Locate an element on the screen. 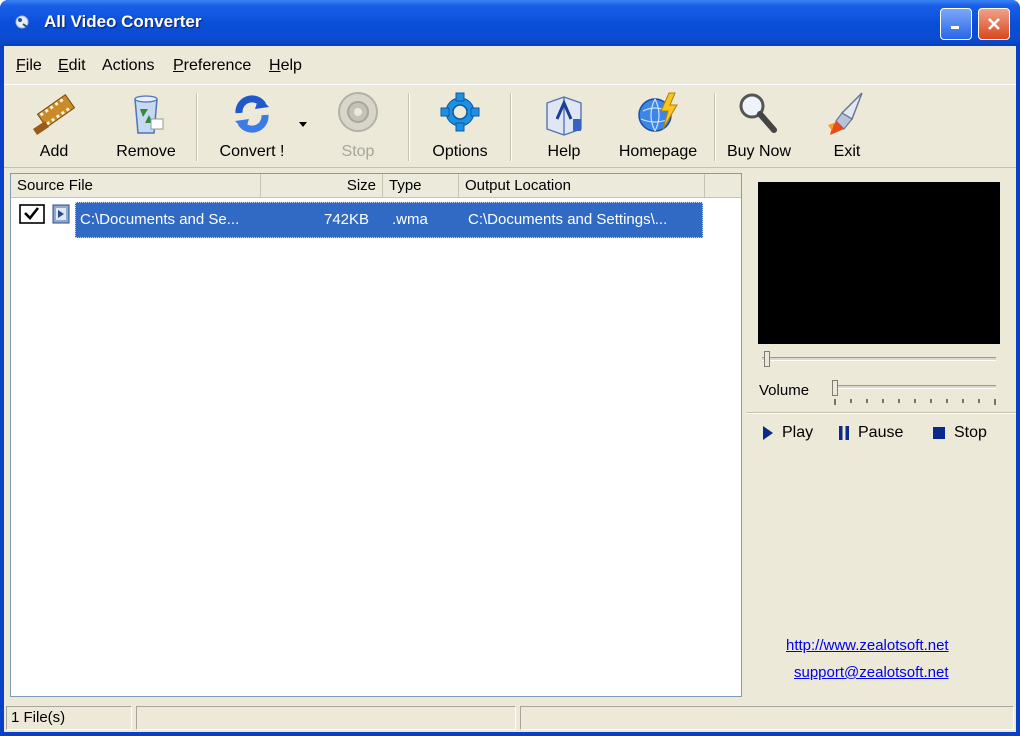 Image resolution: width=1020 pixels, height=736 pixels. list-header: Source File Size Type Output Location is located at coordinates (376, 186).